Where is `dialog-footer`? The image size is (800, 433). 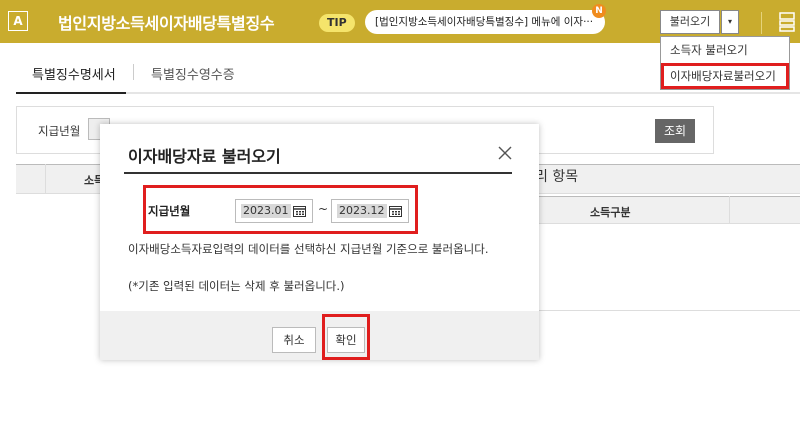
dialog-footer is located at coordinates (319, 335).